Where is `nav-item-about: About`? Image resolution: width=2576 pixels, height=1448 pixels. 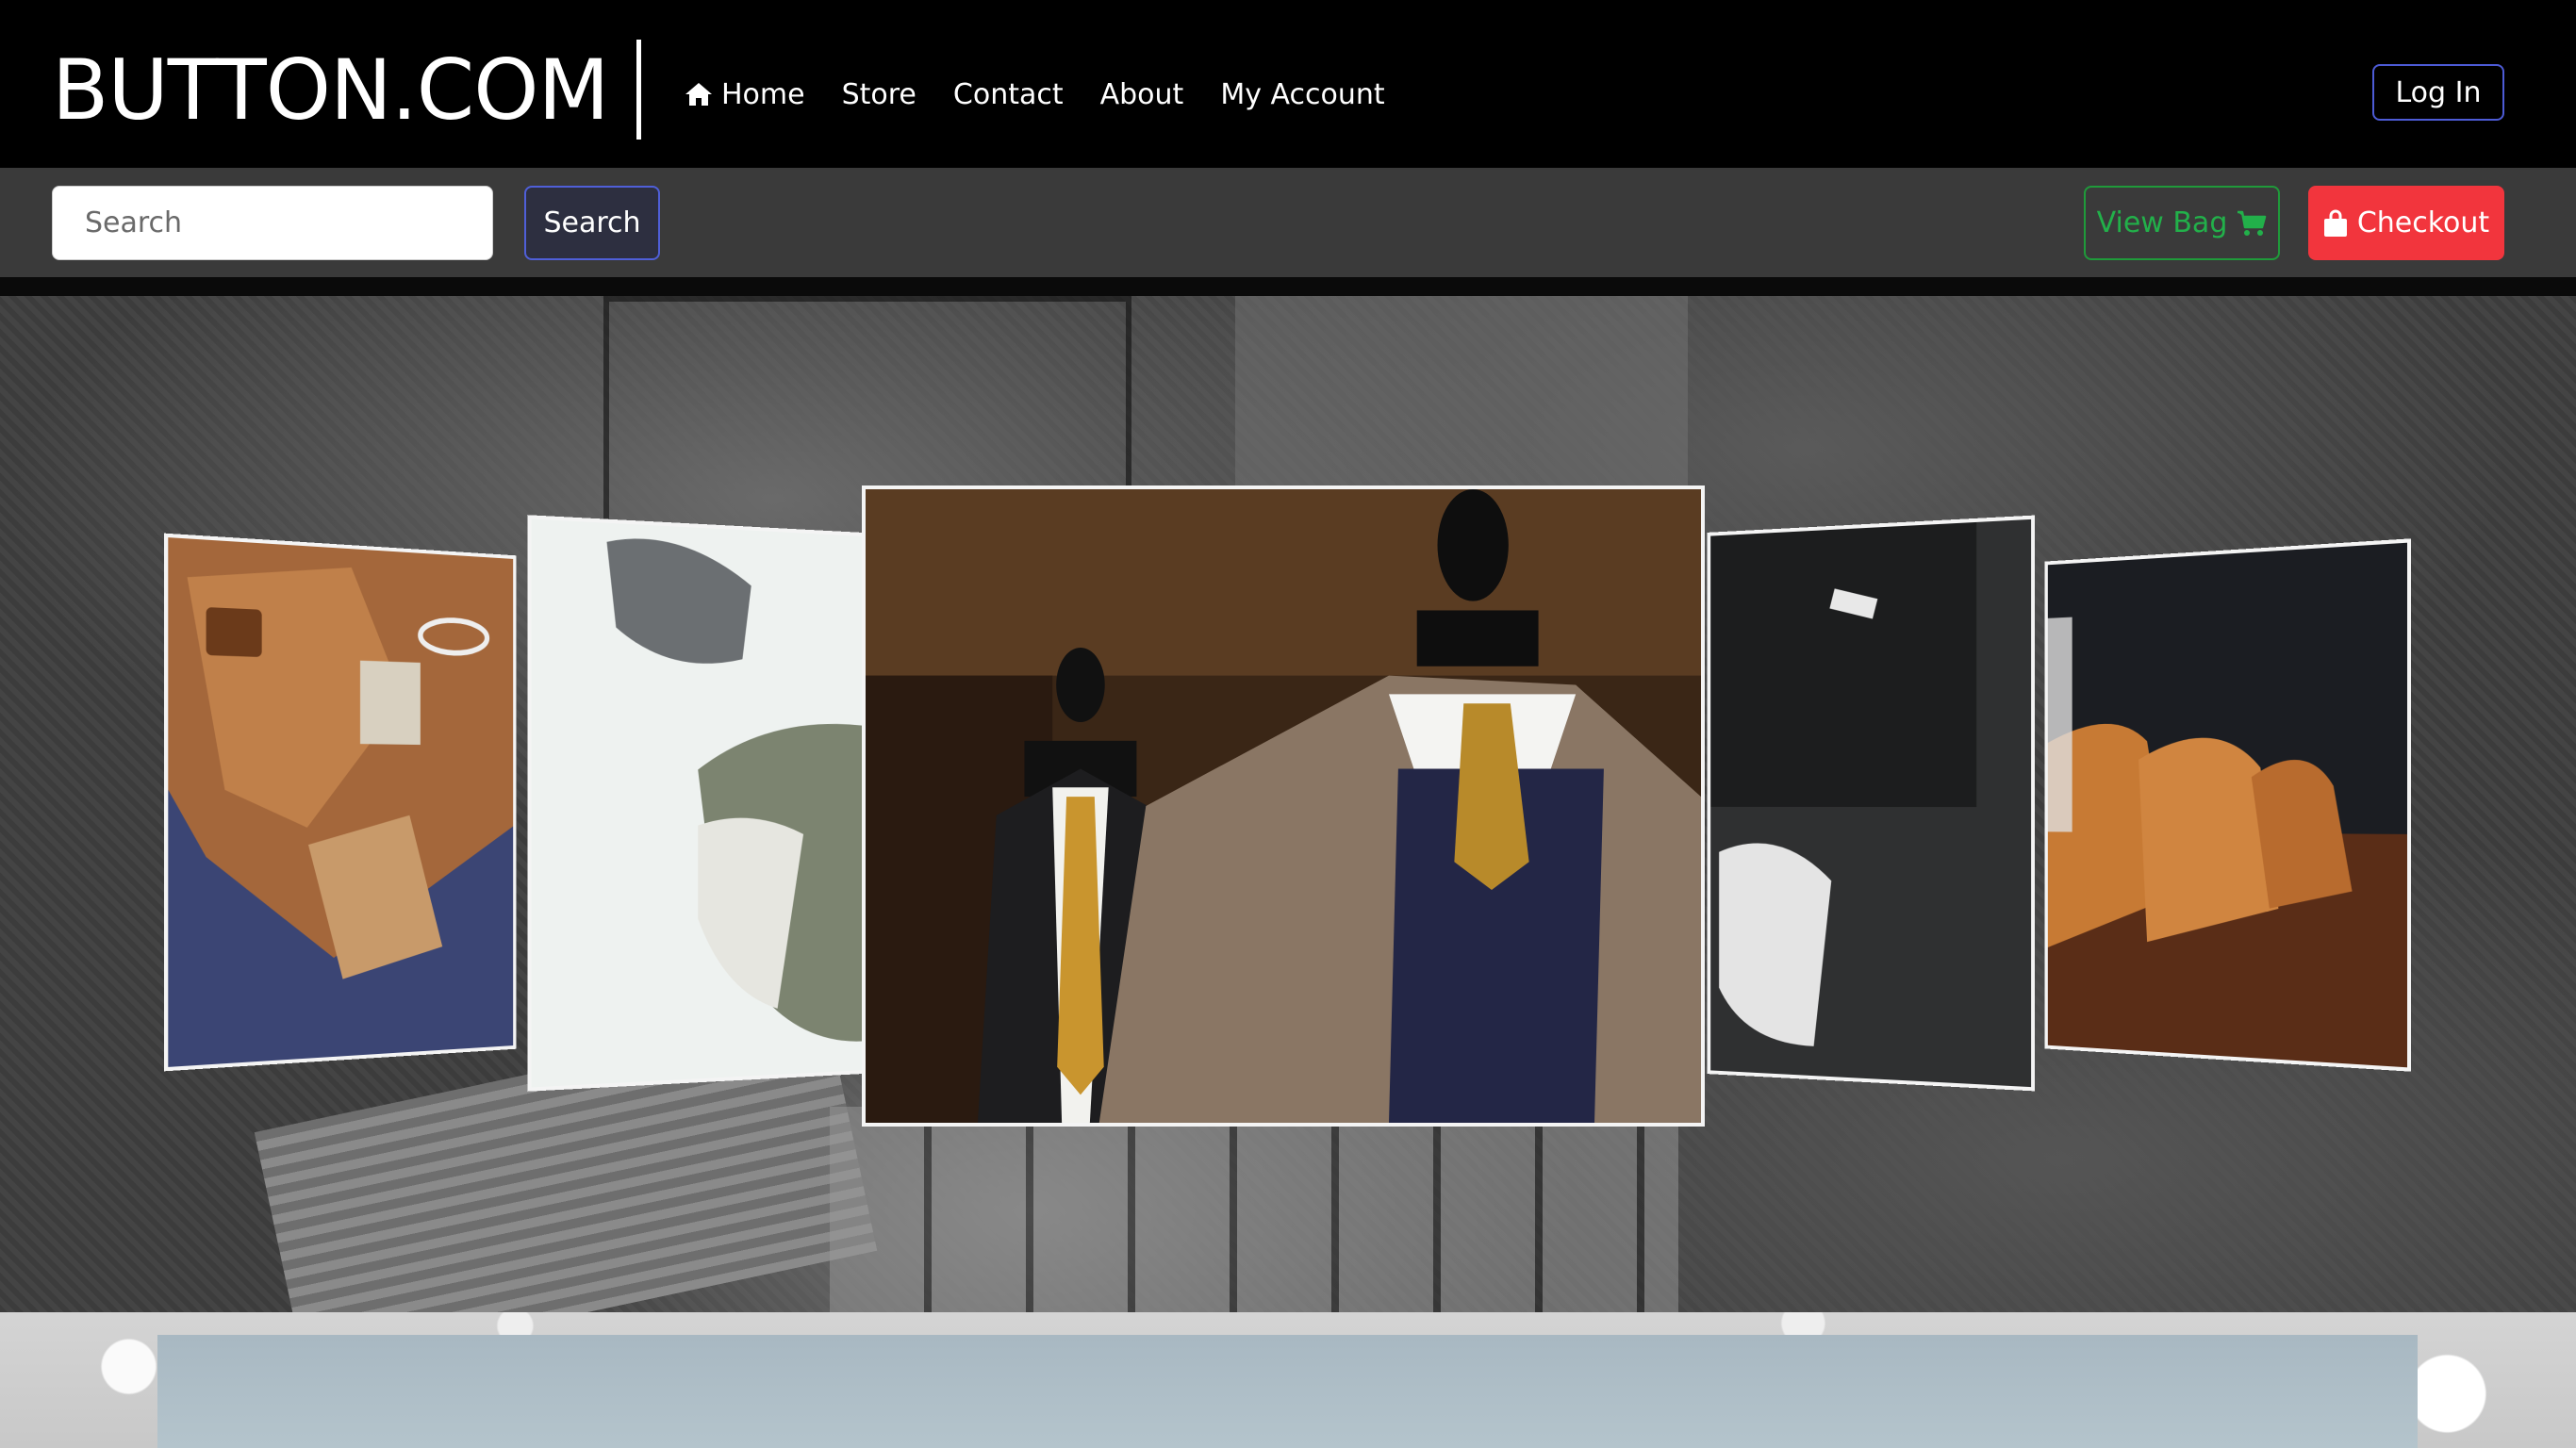
nav-item-about: About is located at coordinates (1142, 94).